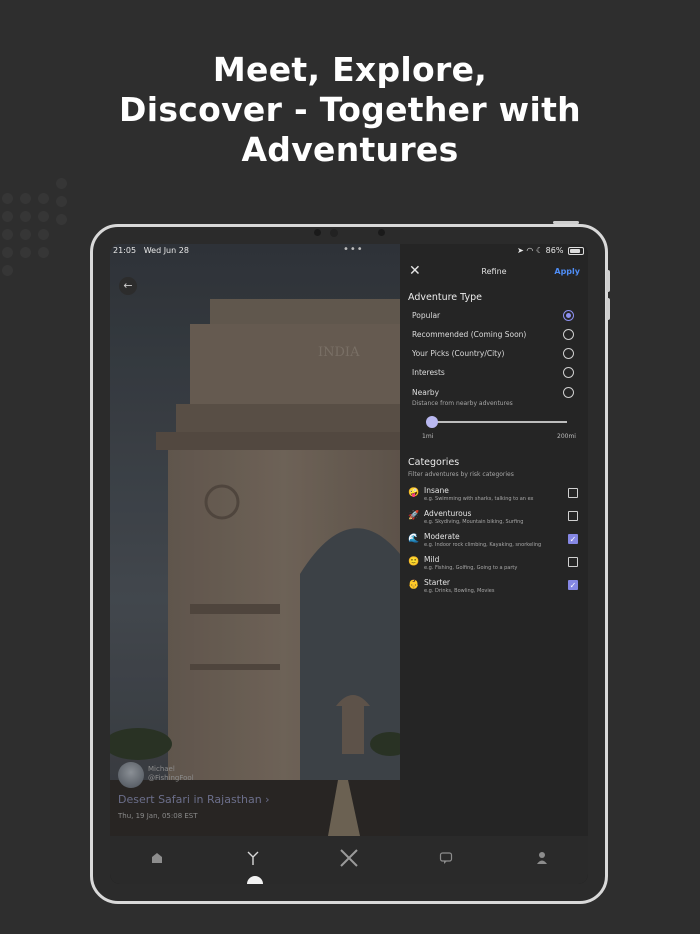  I want to click on battery-level: 86%, so click(554, 250).